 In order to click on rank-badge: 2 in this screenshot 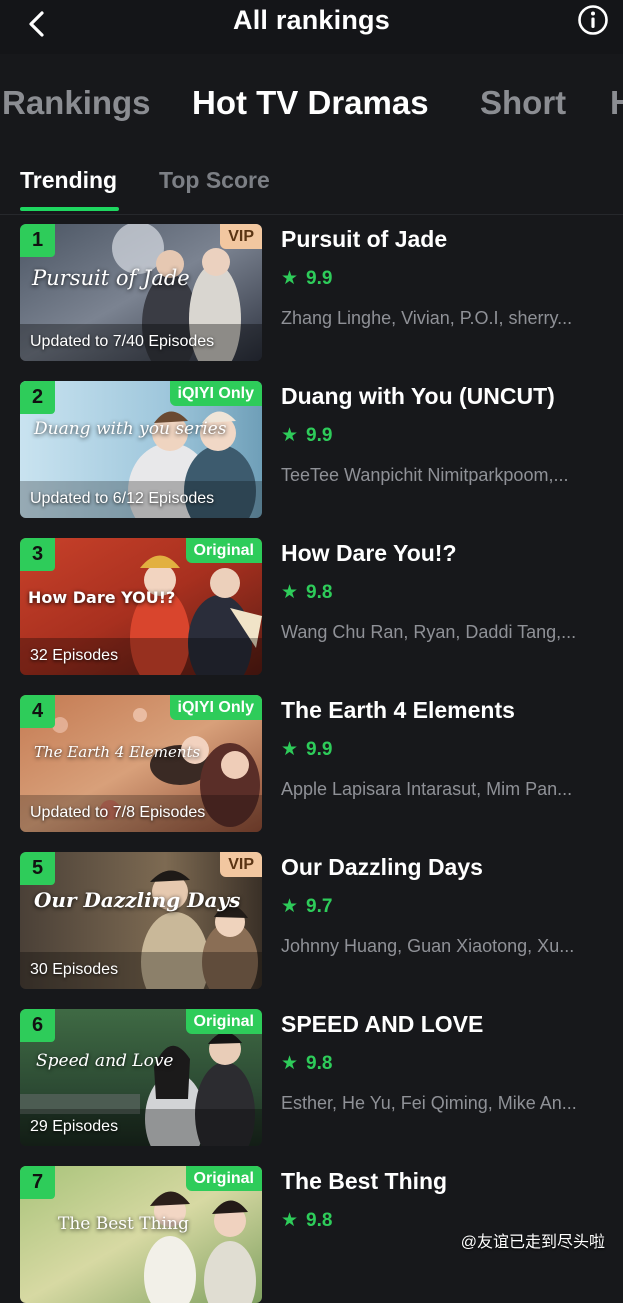, I will do `click(37, 397)`.